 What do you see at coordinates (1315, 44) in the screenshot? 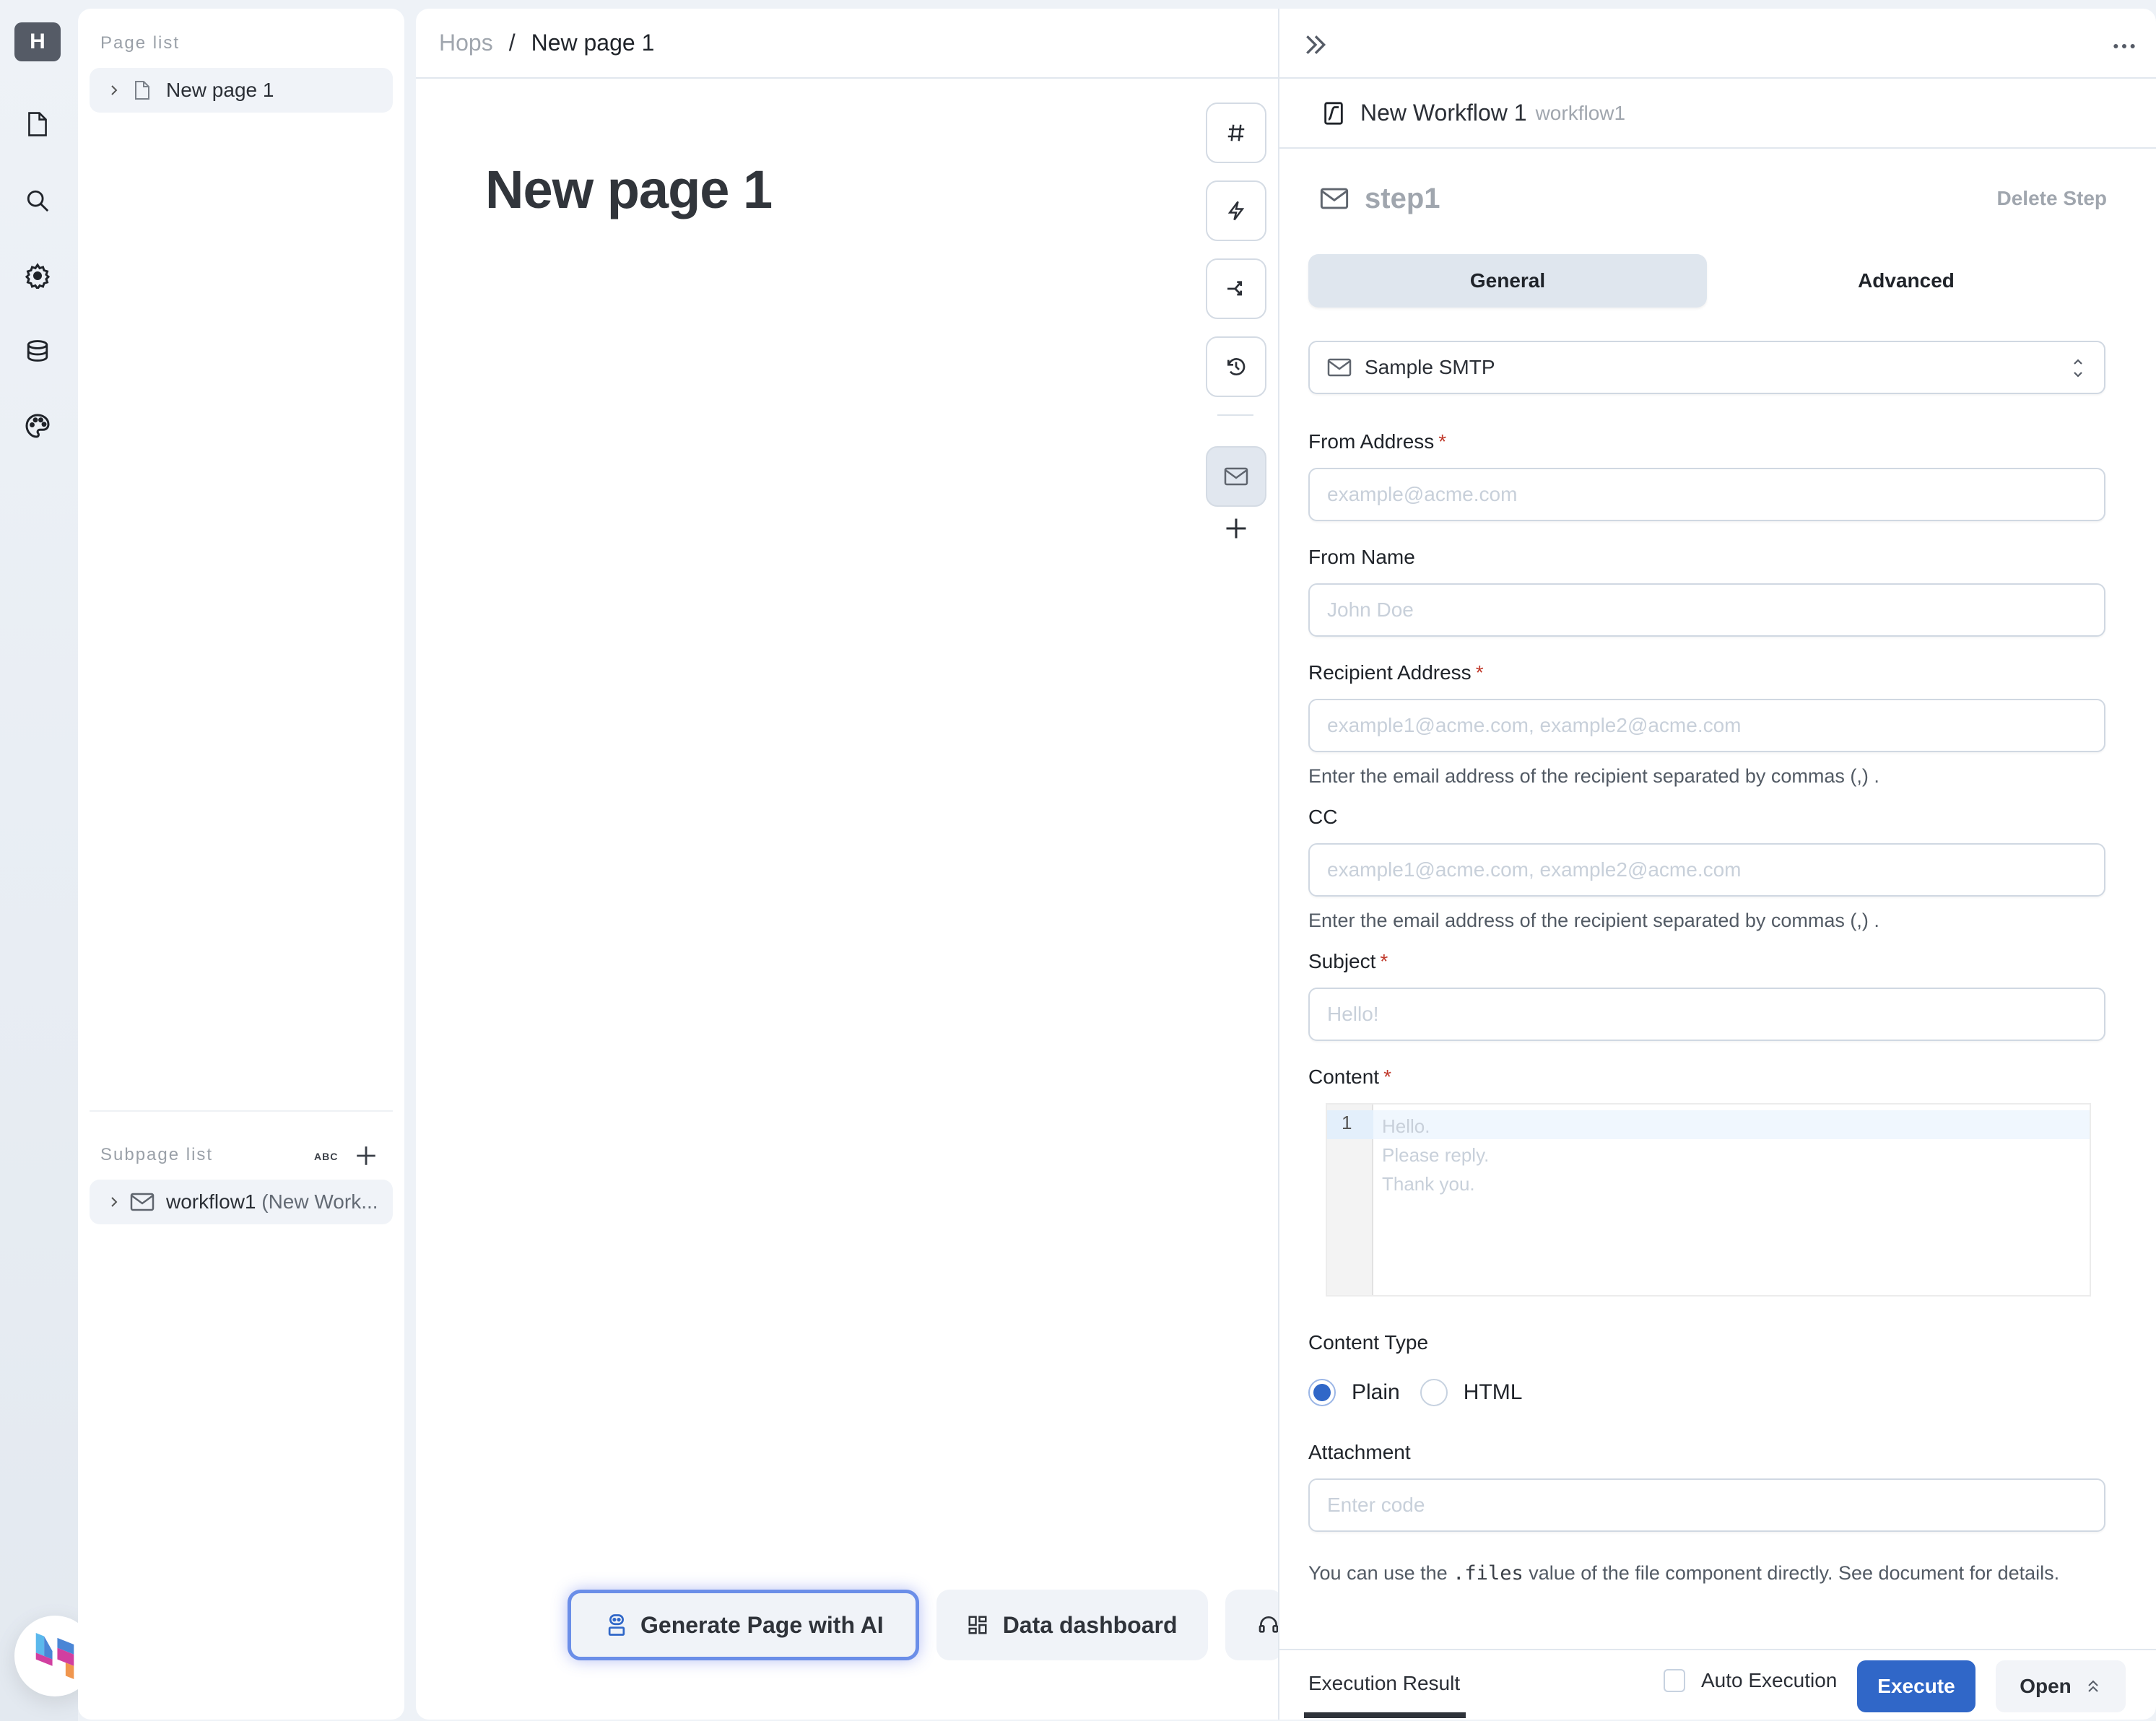
I see `chevrons-right-icon` at bounding box center [1315, 44].